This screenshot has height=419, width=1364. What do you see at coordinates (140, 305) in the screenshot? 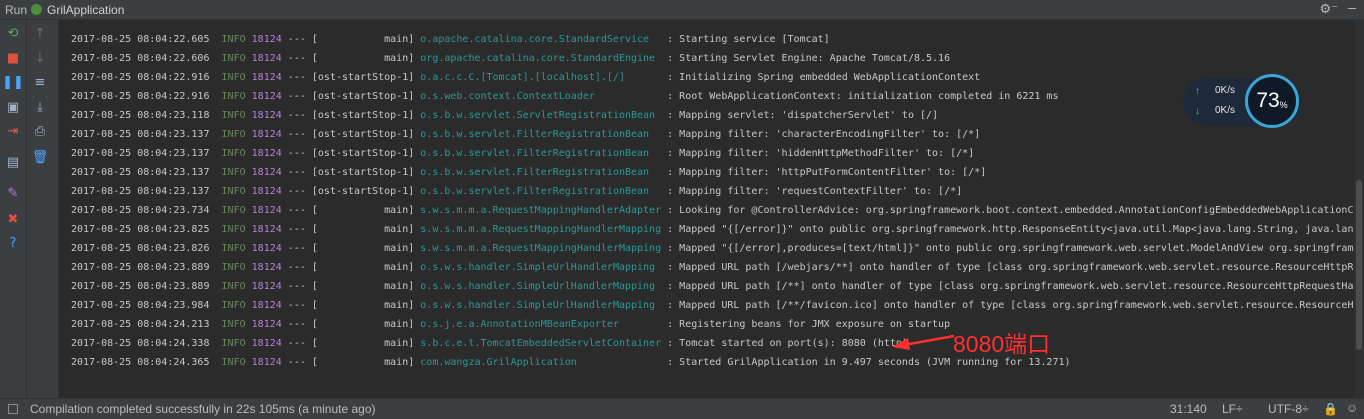
I see `log-timestamp: 2017-08-25 08:04:23.984` at bounding box center [140, 305].